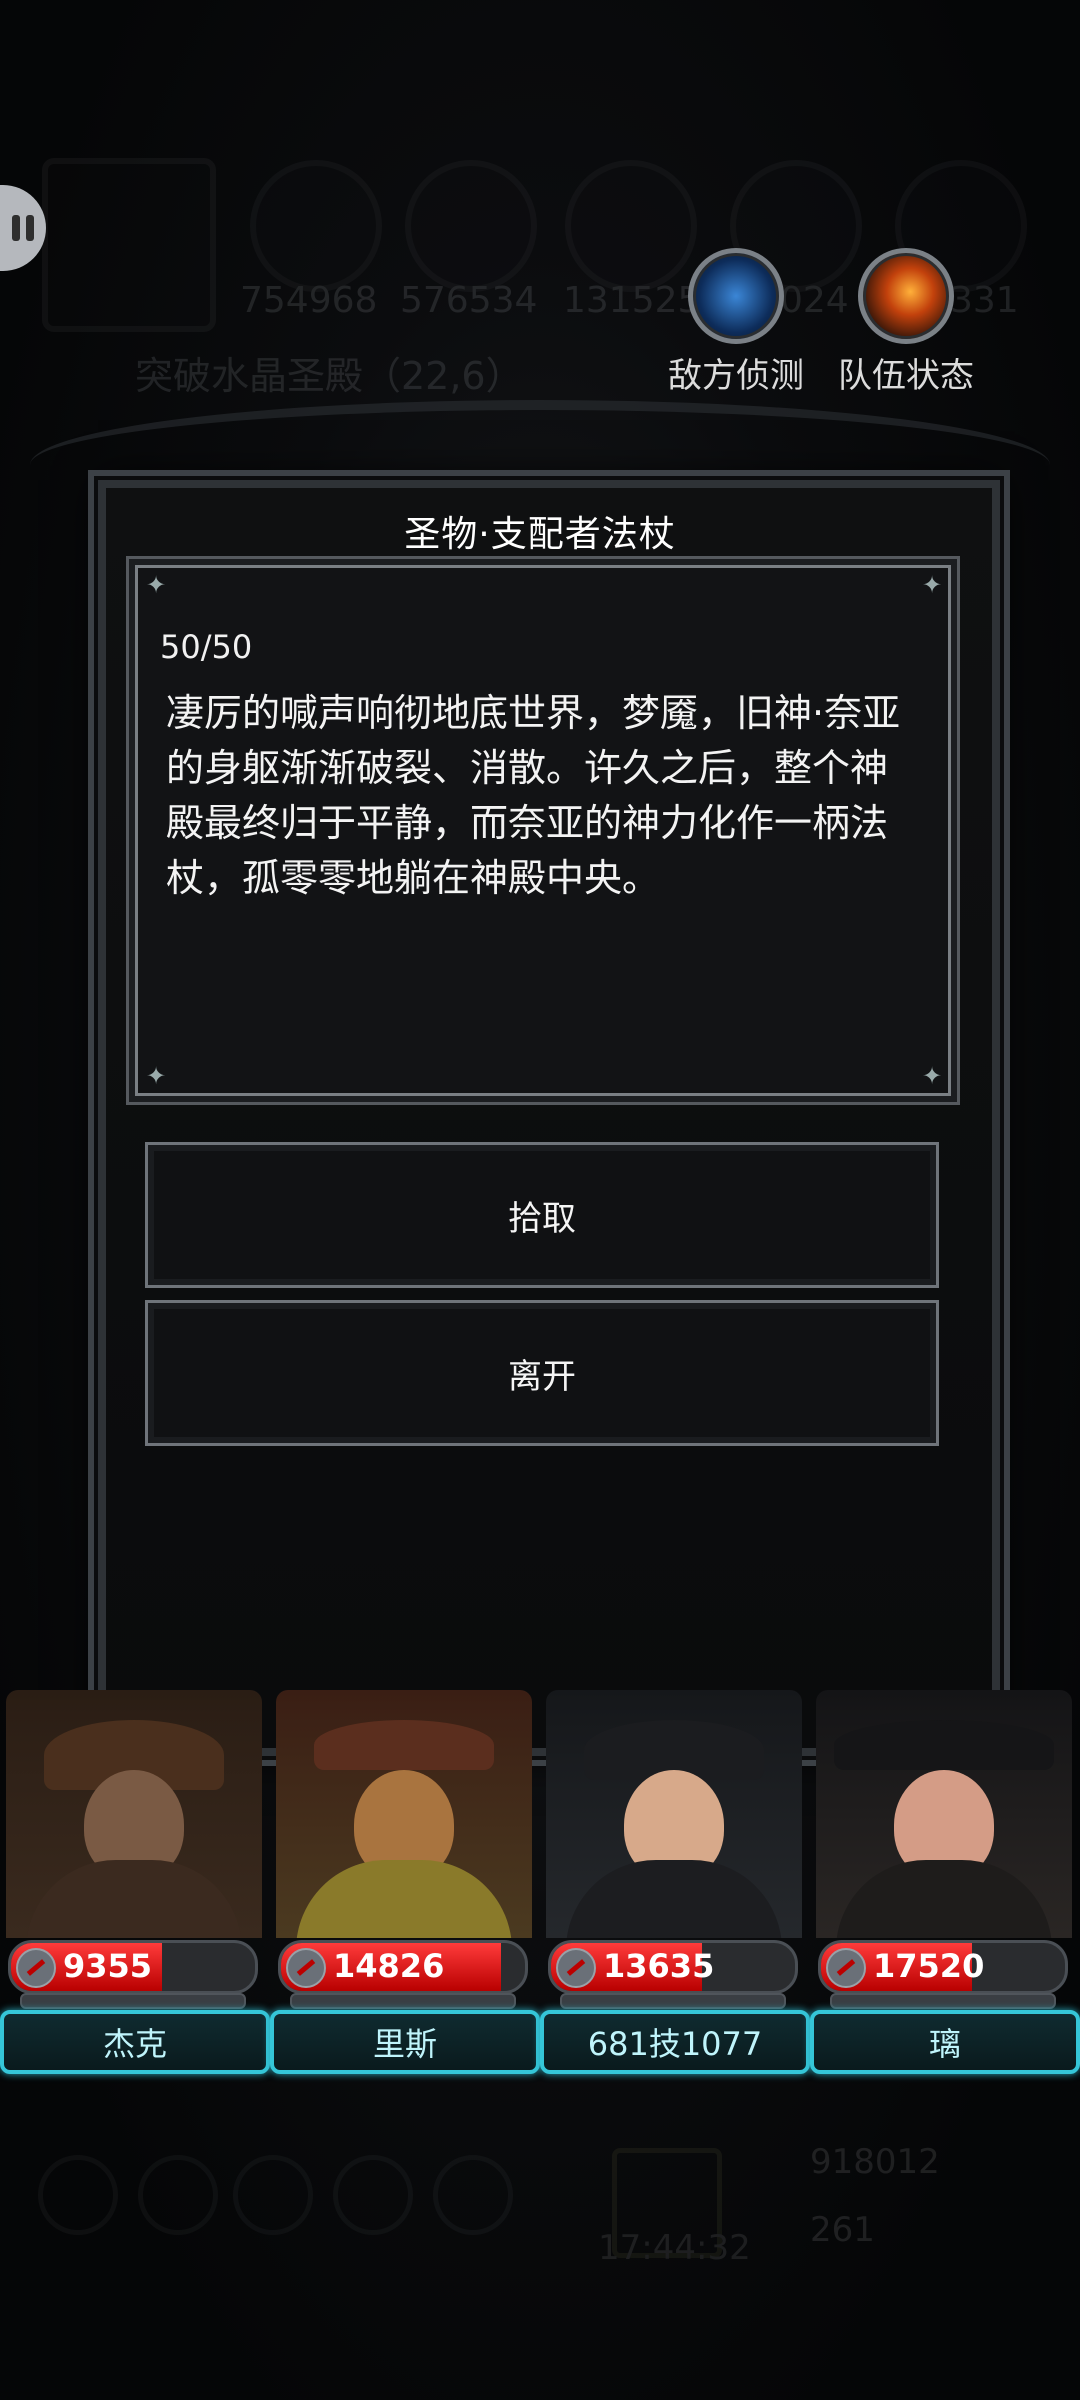 Image resolution: width=1080 pixels, height=2400 pixels. I want to click on hero-name: 里斯, so click(404, 2044).